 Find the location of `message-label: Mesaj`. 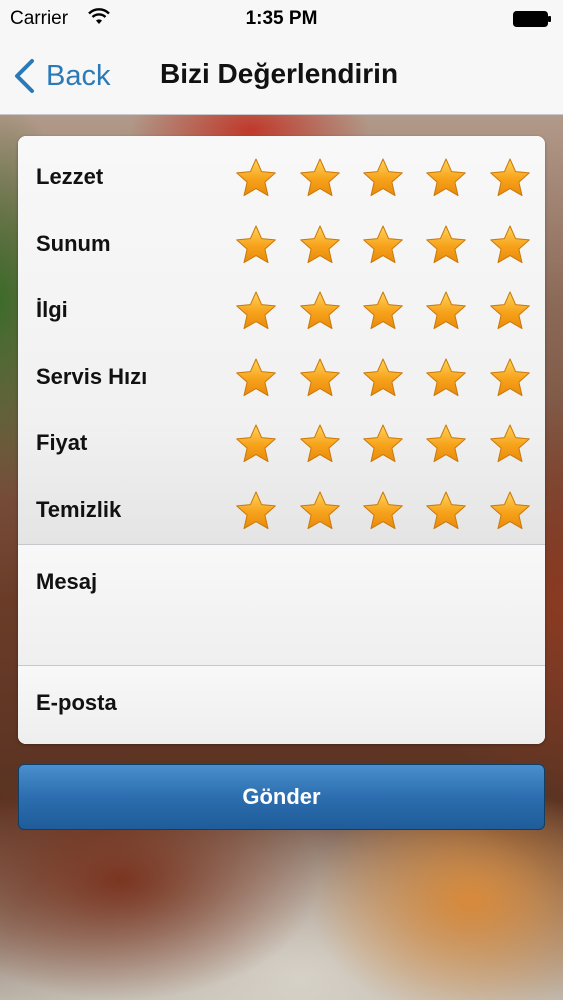

message-label: Mesaj is located at coordinates (67, 581).